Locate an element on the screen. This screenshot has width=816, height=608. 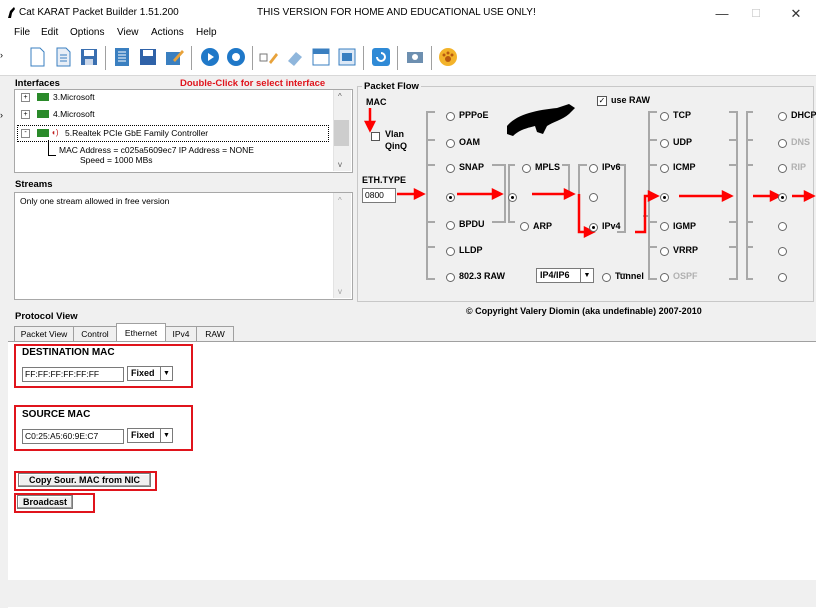
radio-tunnel is located at coordinates (606, 277).